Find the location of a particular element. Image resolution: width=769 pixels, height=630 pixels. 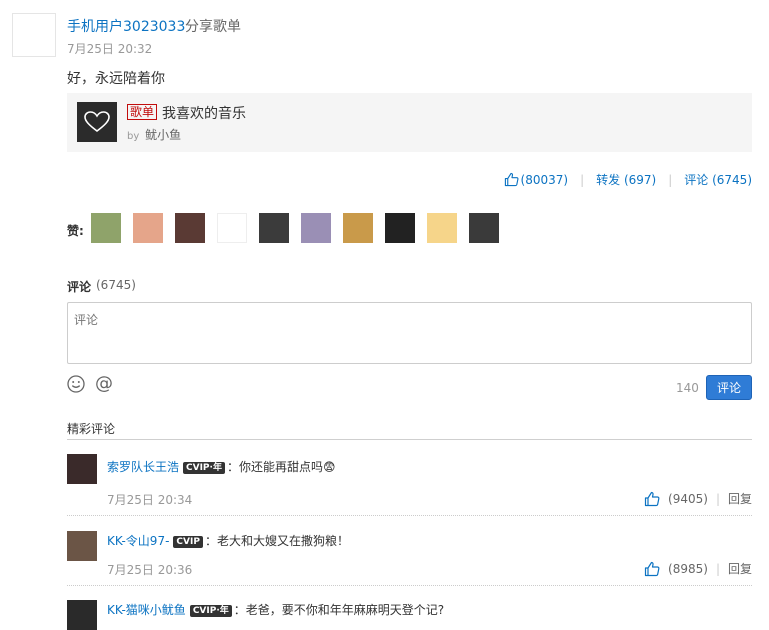

emoji-button is located at coordinates (76, 385).